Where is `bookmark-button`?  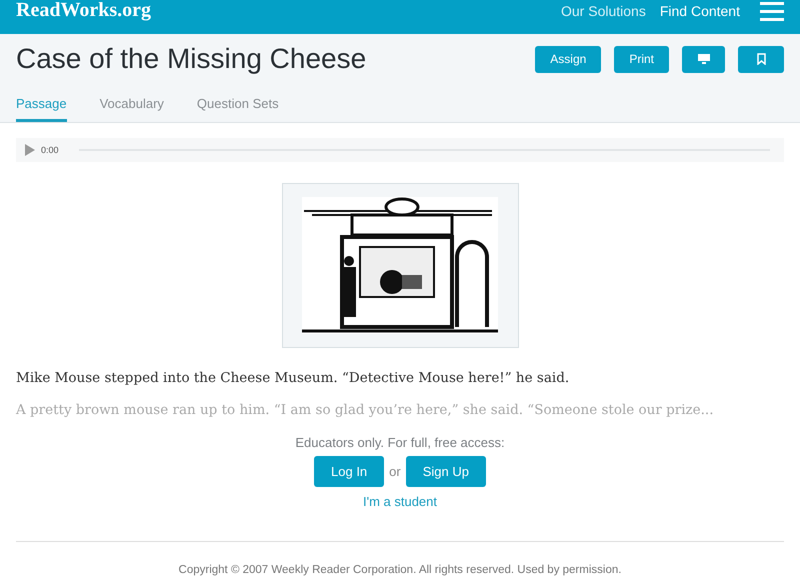
bookmark-button is located at coordinates (761, 59).